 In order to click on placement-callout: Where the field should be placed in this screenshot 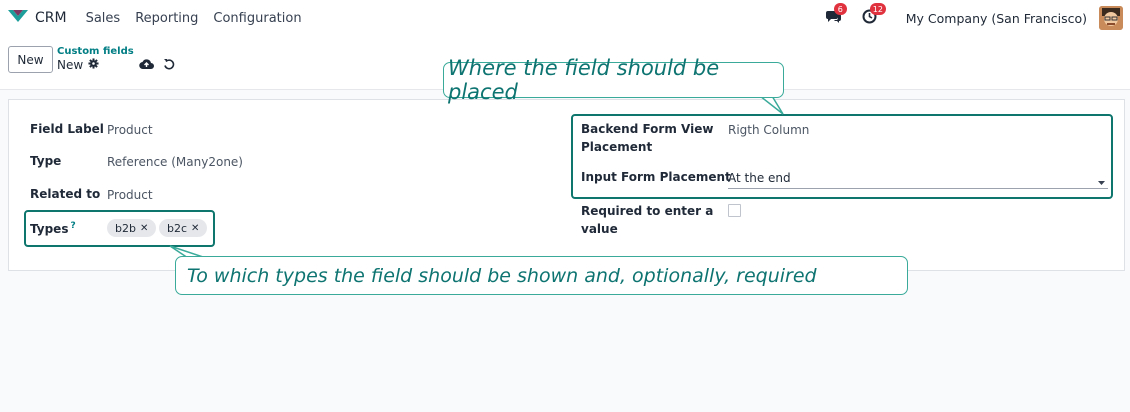, I will do `click(613, 80)`.